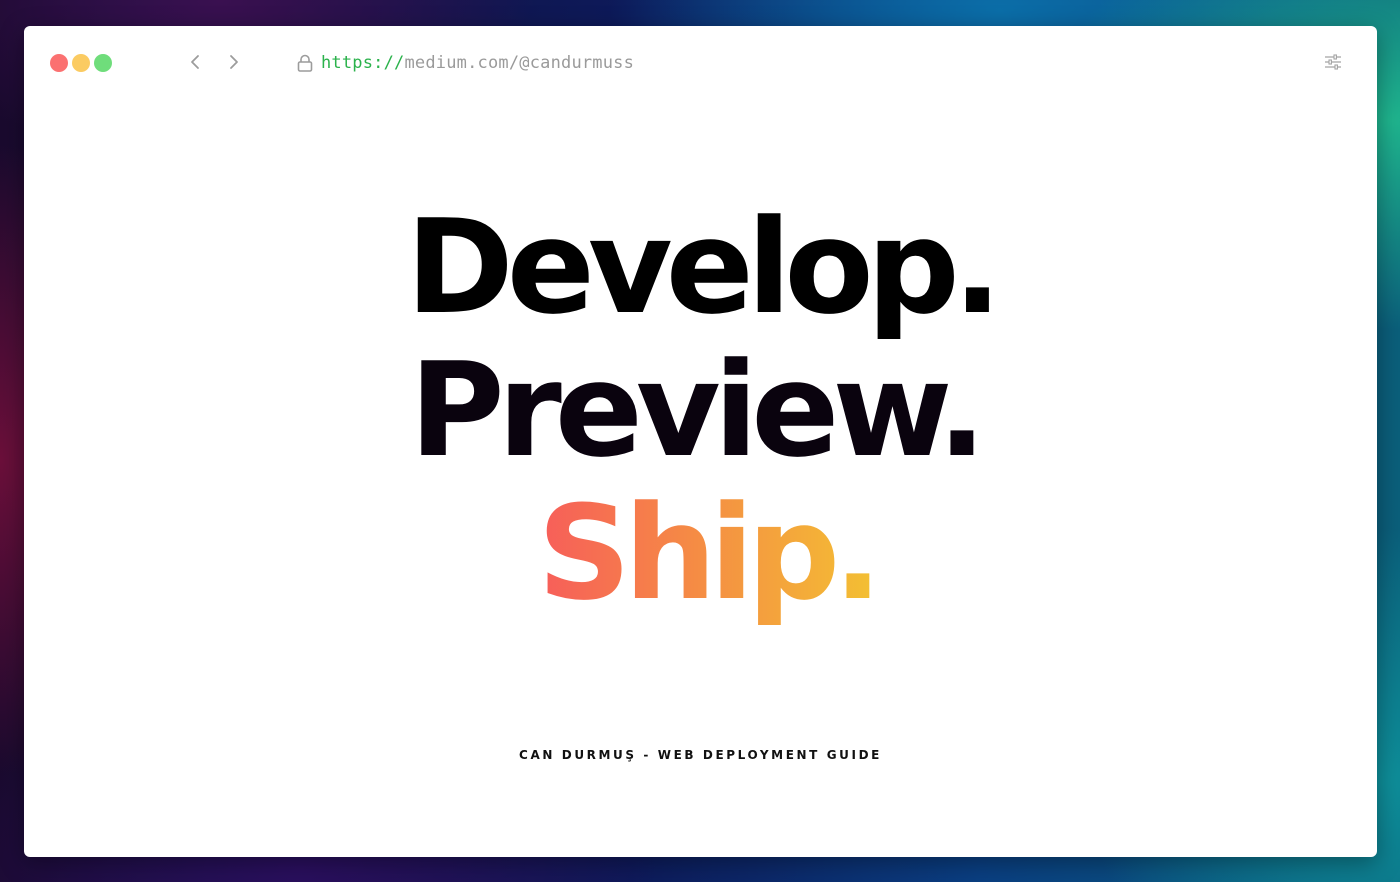 The width and height of the screenshot is (1400, 882). What do you see at coordinates (103, 63) in the screenshot?
I see `maximize-window-button` at bounding box center [103, 63].